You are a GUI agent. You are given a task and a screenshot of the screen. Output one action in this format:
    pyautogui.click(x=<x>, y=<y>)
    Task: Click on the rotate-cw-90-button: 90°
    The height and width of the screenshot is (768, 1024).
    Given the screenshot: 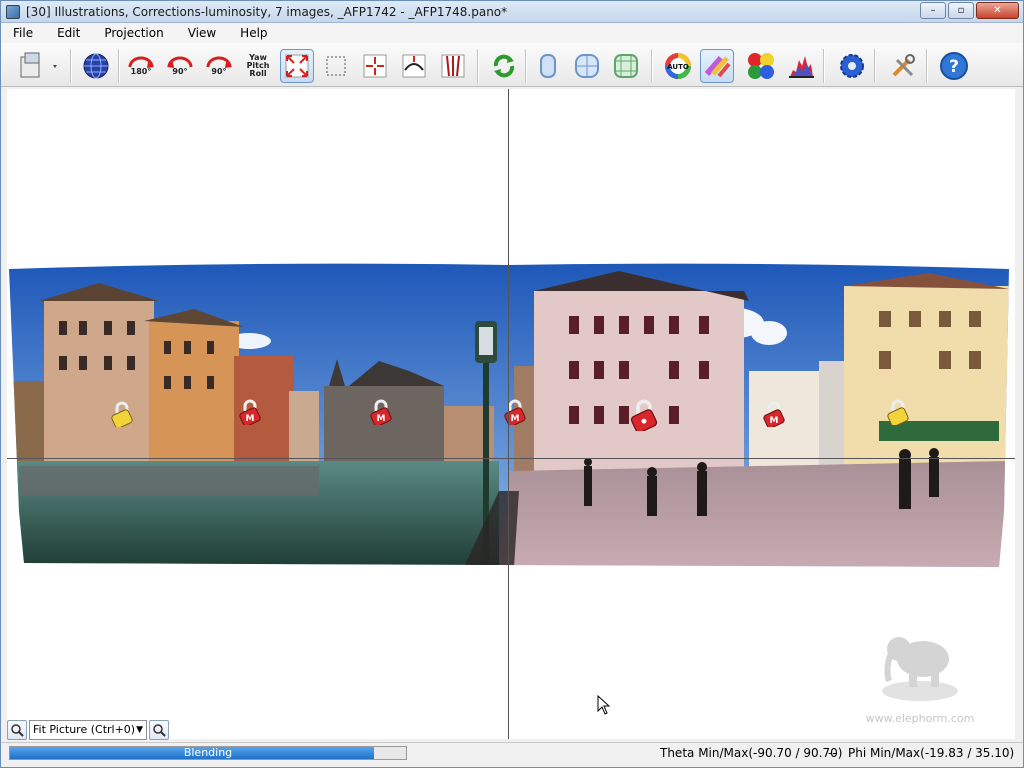 What is the action you would take?
    pyautogui.click(x=219, y=66)
    